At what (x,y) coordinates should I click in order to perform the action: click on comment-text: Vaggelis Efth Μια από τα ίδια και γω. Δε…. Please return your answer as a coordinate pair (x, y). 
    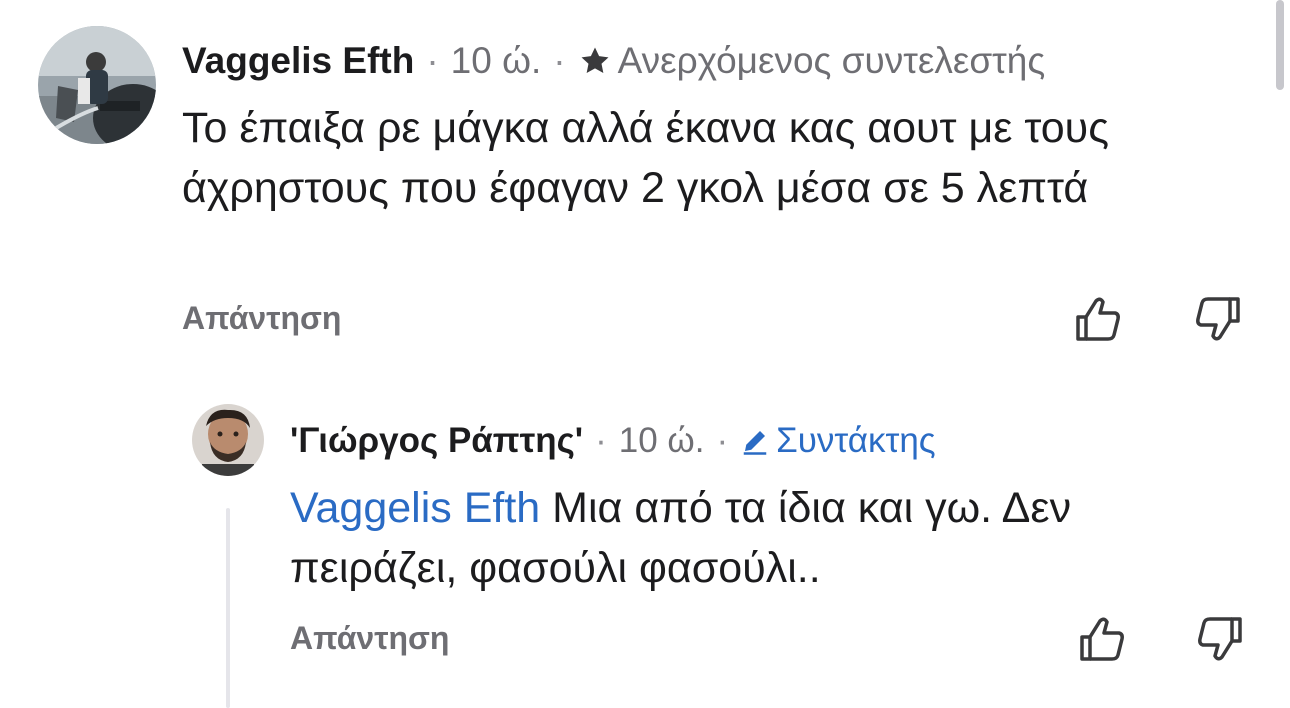
    Looking at the image, I should click on (770, 538).